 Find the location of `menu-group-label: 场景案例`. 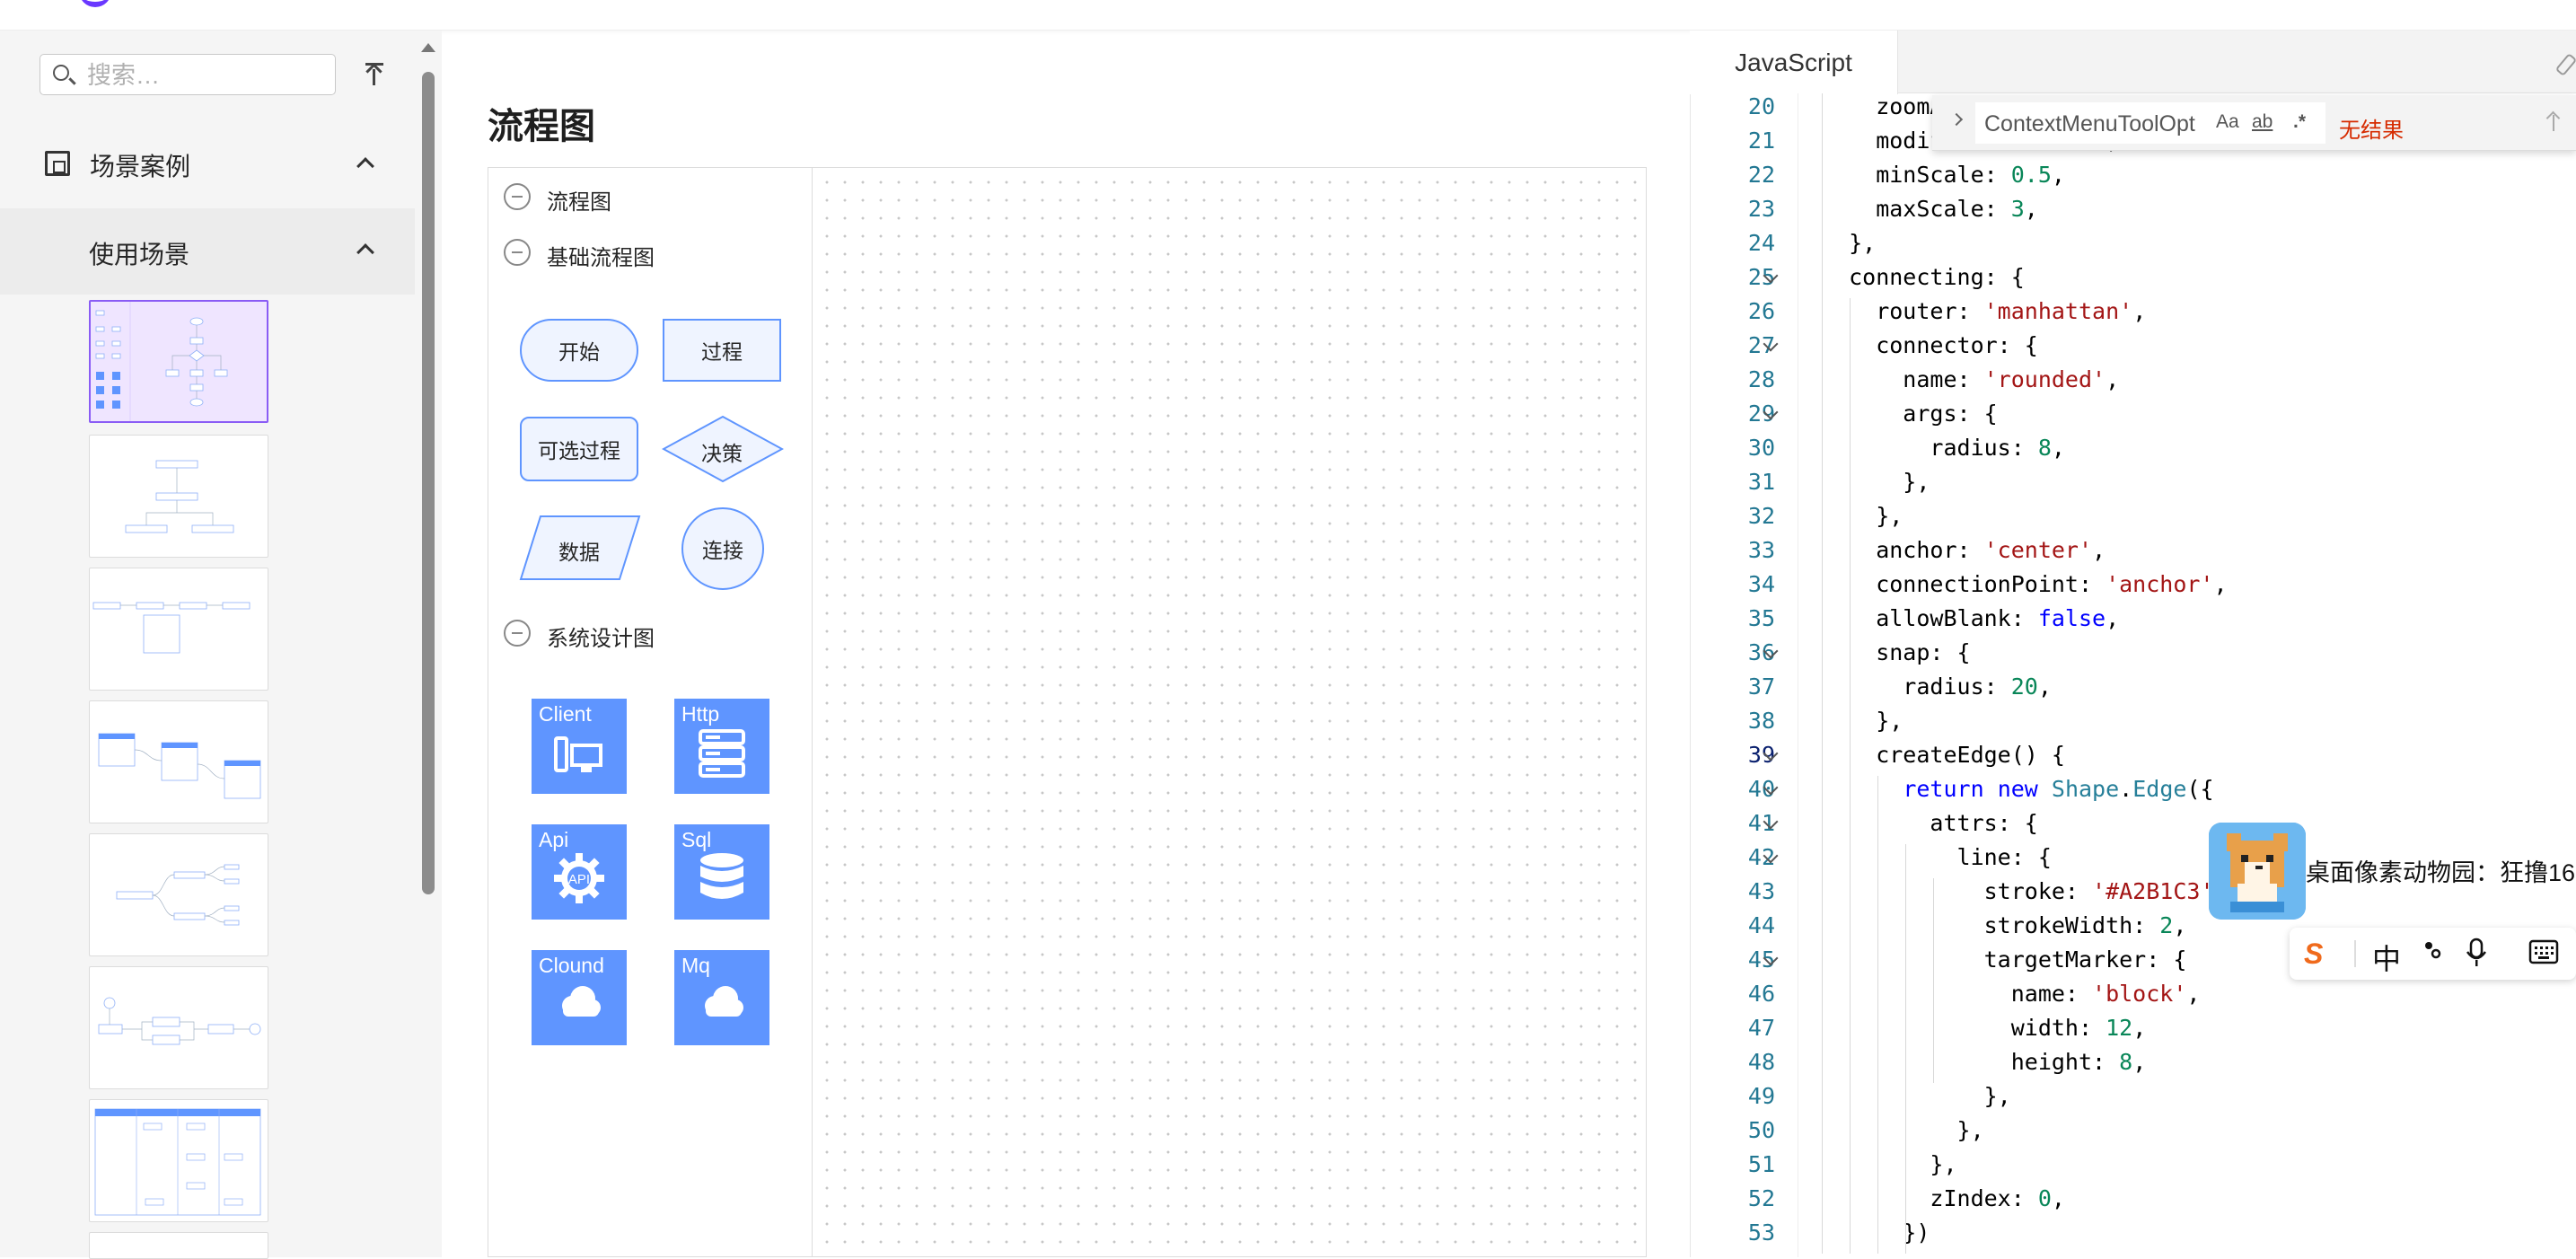

menu-group-label: 场景案例 is located at coordinates (140, 166).